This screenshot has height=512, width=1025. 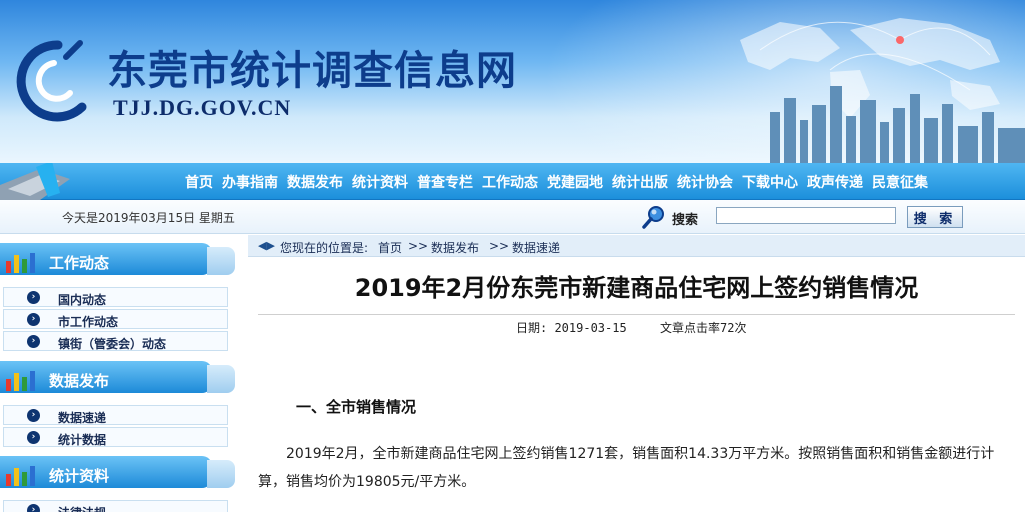 I want to click on site-title: 东莞市统计调查信息网, so click(x=312, y=70).